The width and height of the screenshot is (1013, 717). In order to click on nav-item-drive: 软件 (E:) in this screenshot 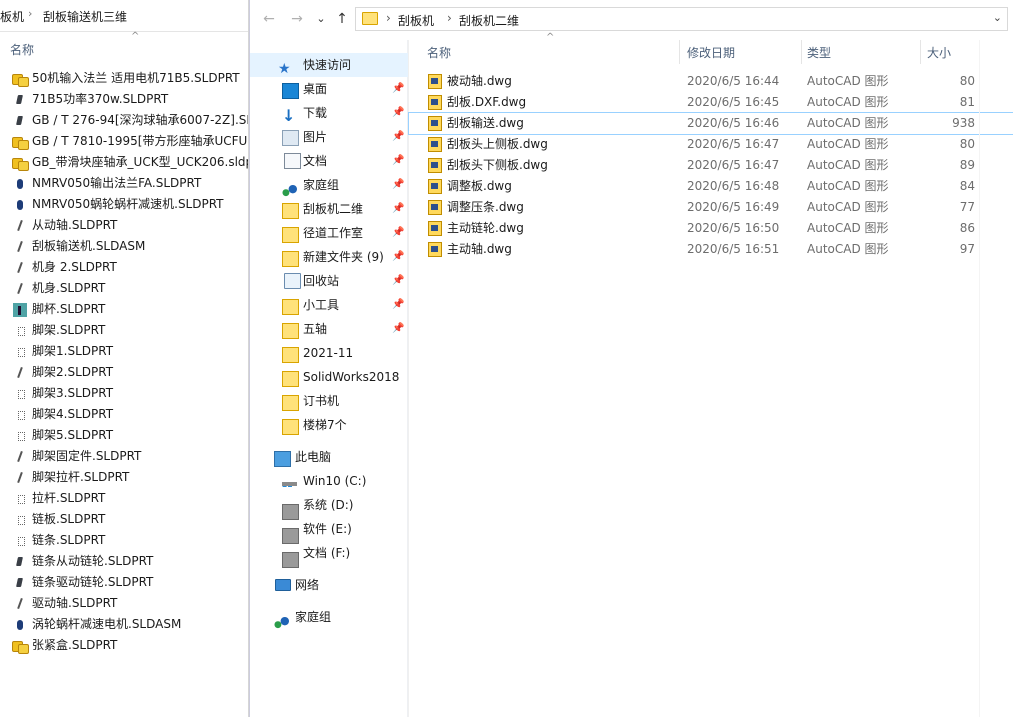, I will do `click(329, 530)`.